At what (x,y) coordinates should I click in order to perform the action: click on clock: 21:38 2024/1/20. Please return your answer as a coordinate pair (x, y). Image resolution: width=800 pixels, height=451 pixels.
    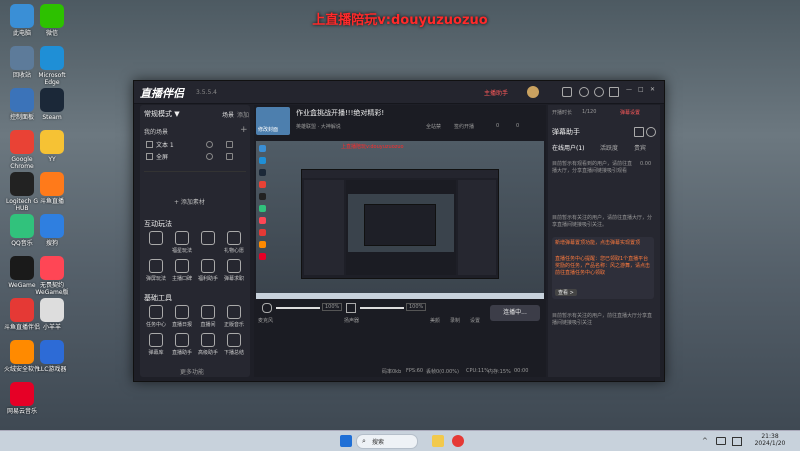
    Looking at the image, I should click on (770, 440).